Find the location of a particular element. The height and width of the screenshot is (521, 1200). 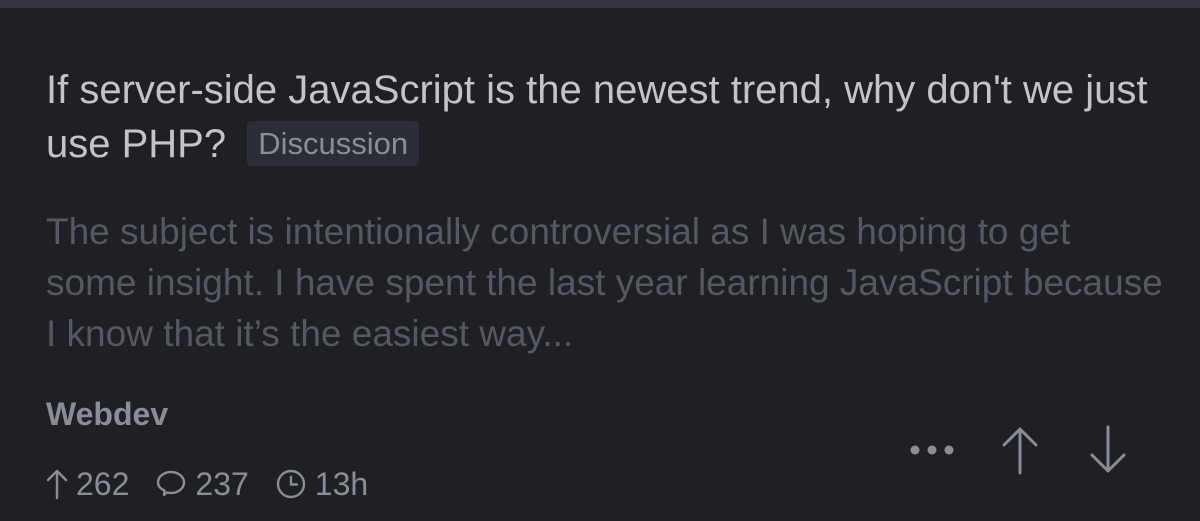

age-stat: 13h is located at coordinates (321, 484).